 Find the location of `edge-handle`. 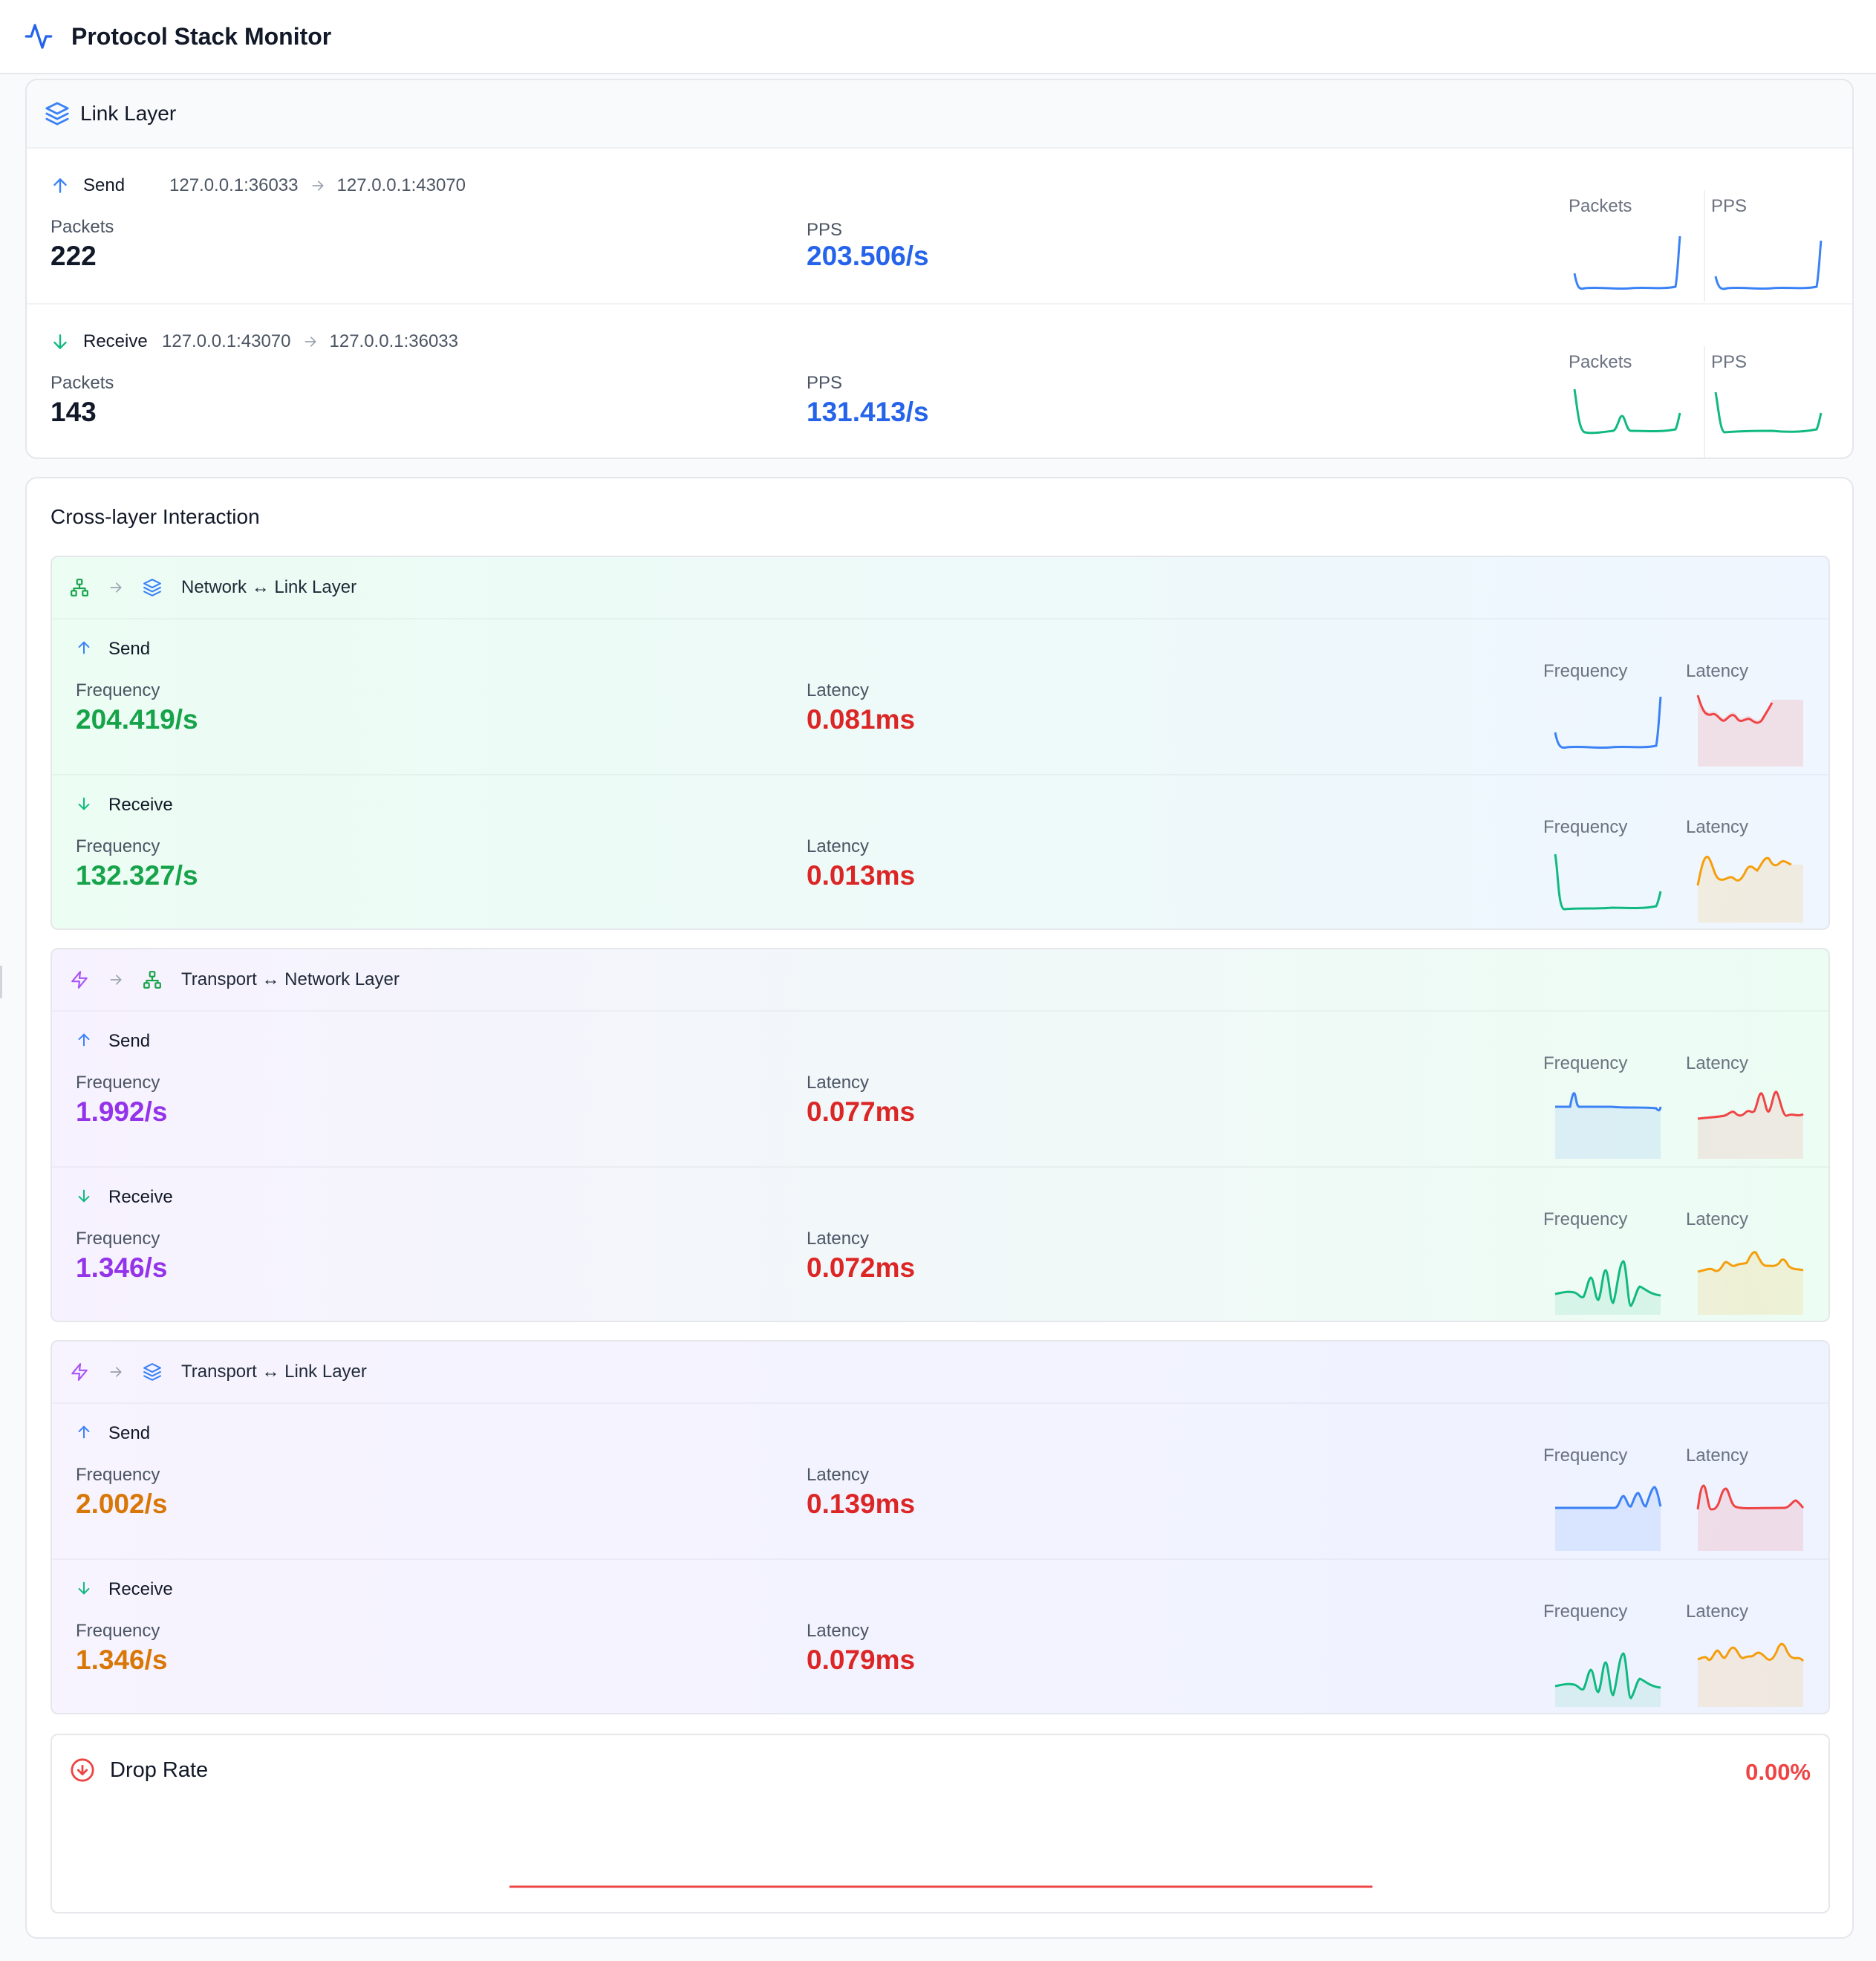

edge-handle is located at coordinates (1, 982).